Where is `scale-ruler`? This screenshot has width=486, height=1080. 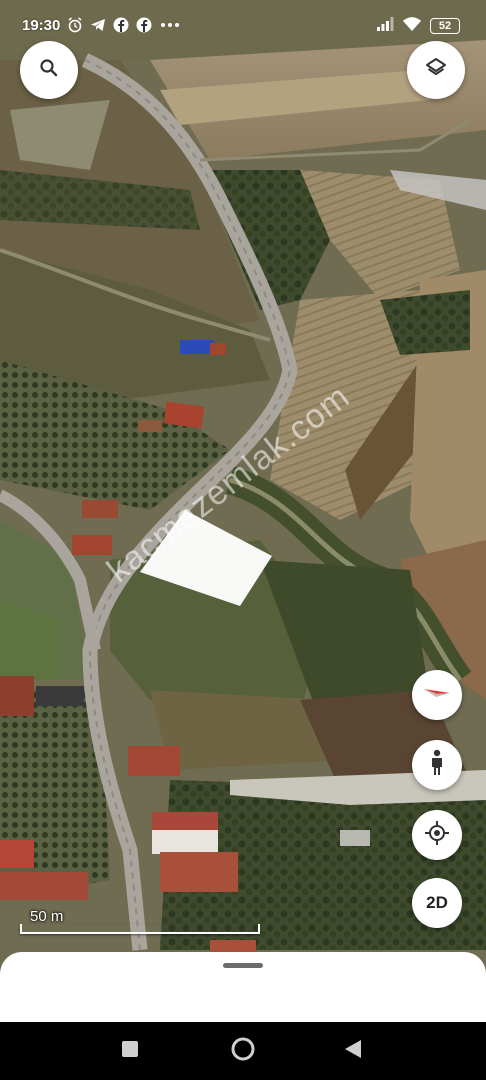 scale-ruler is located at coordinates (140, 929).